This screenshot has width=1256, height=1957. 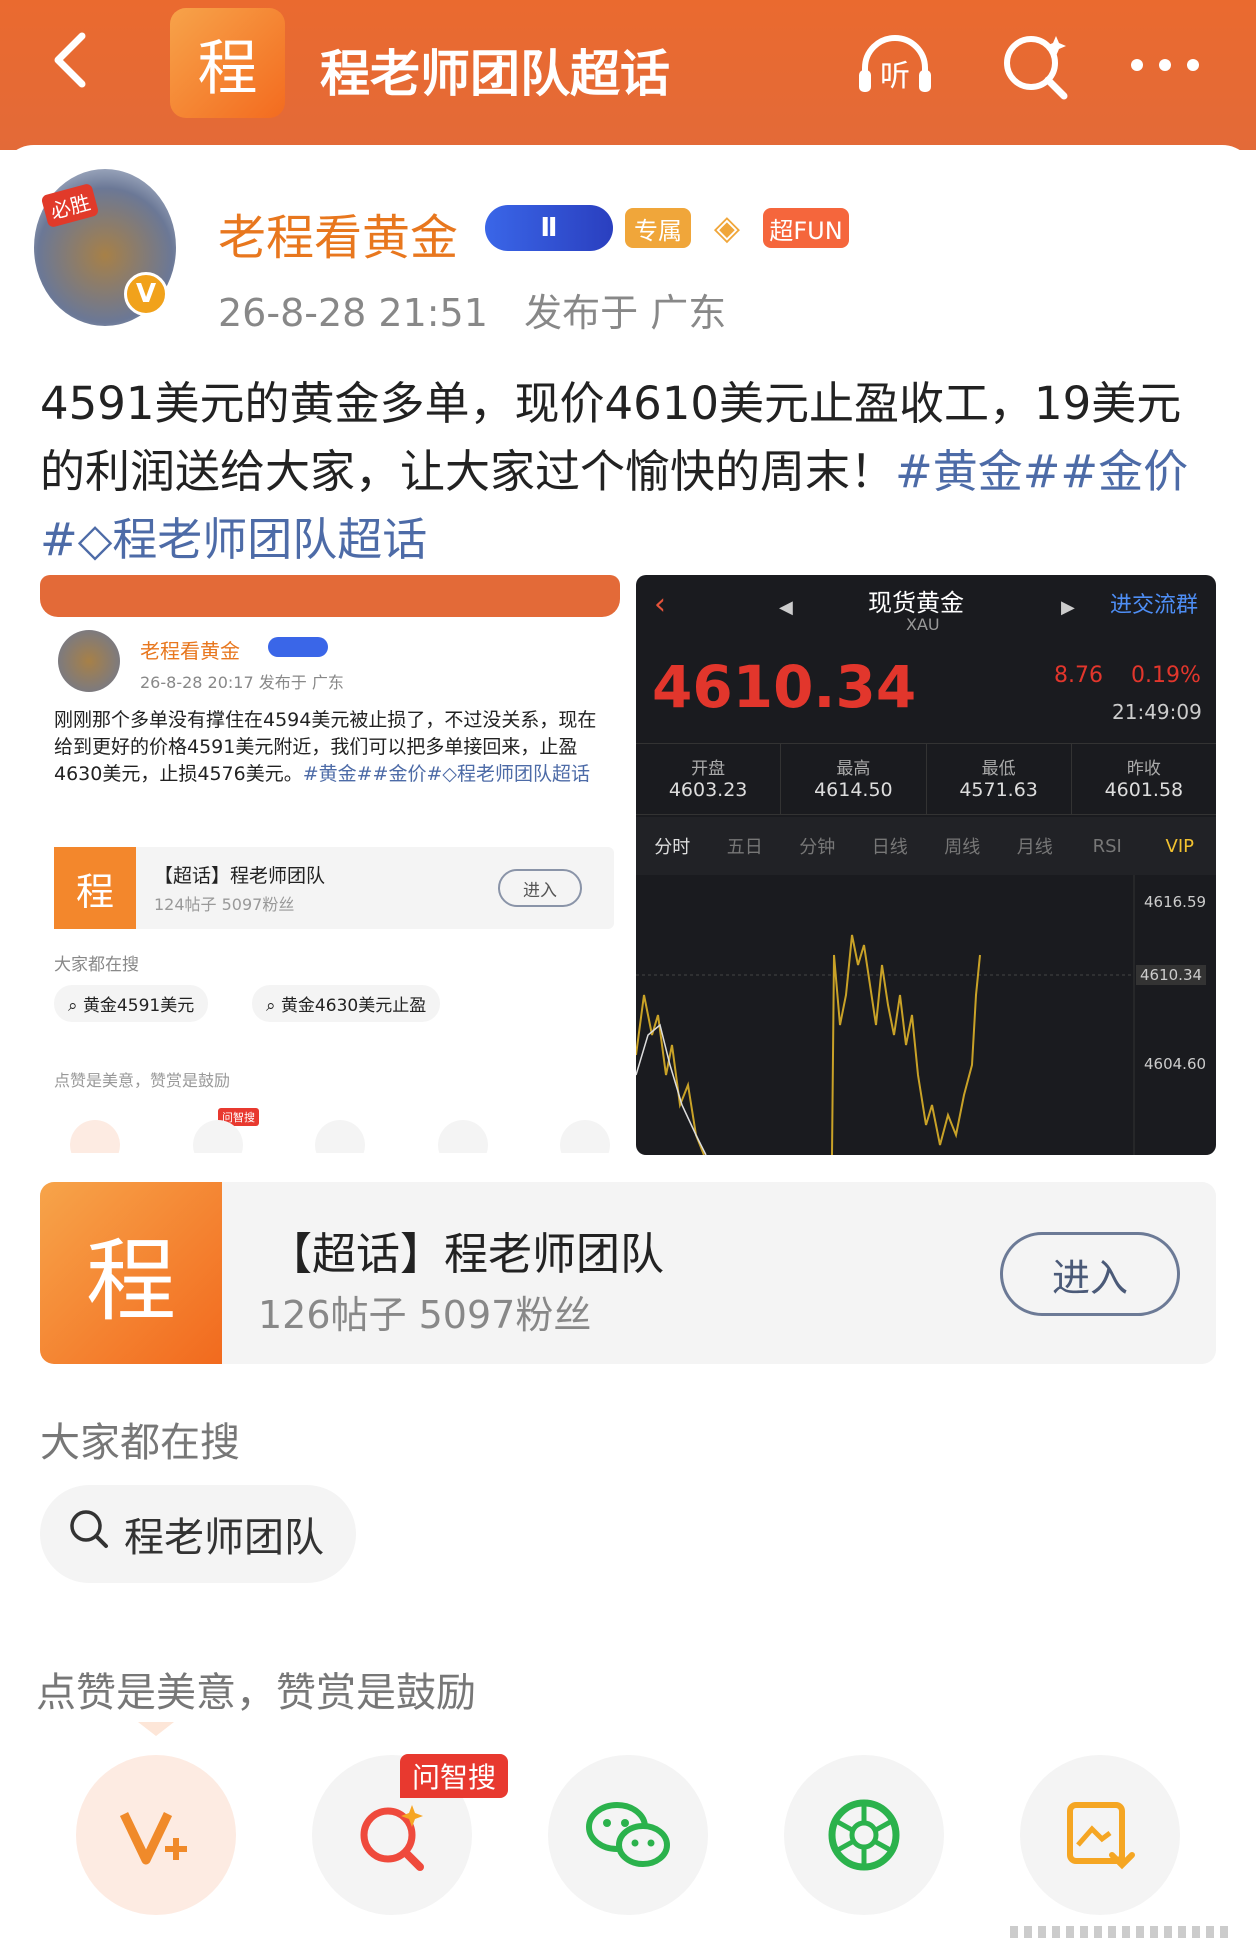 I want to click on shot1-author: 老程看黄金, so click(x=190, y=651).